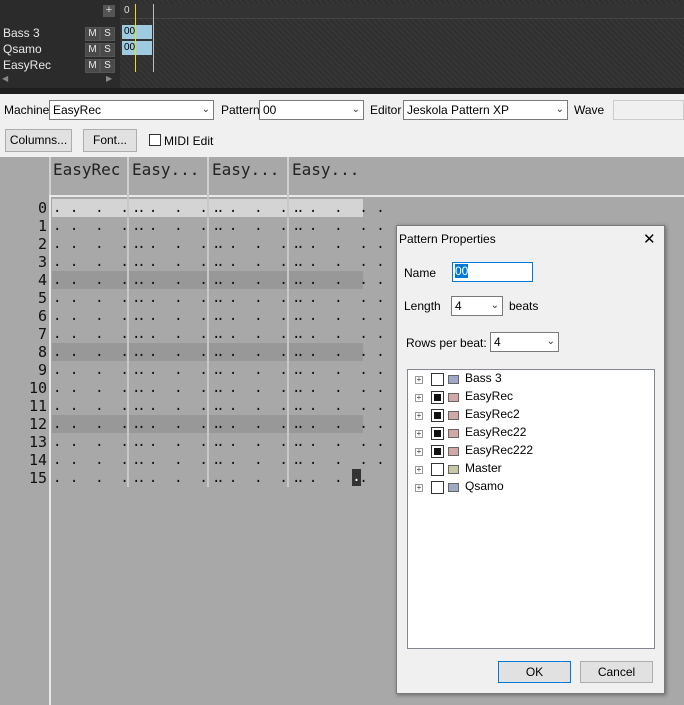  What do you see at coordinates (616, 672) in the screenshot?
I see `cancel-button: Cancel` at bounding box center [616, 672].